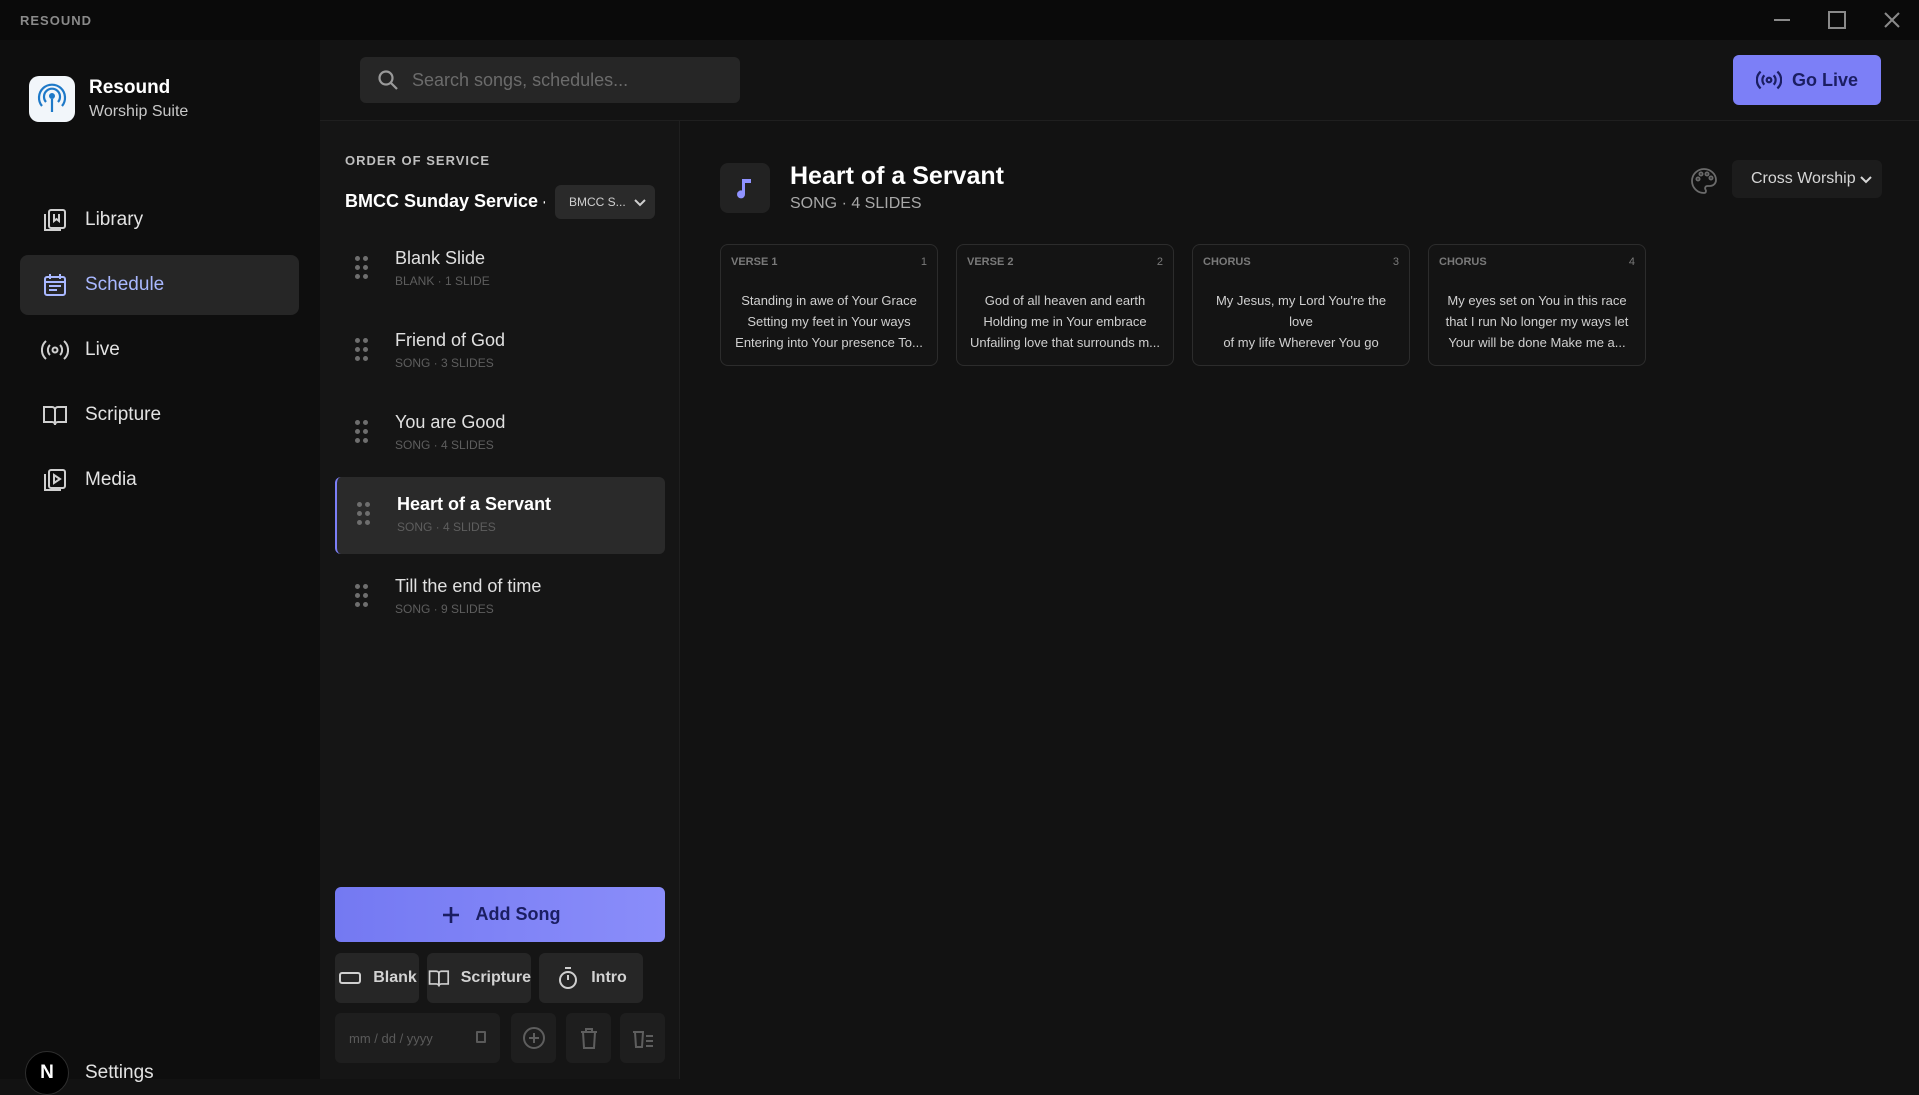 The height and width of the screenshot is (1095, 1919). Describe the element at coordinates (959, 20) in the screenshot. I see `title-bar: RESOUND` at that location.